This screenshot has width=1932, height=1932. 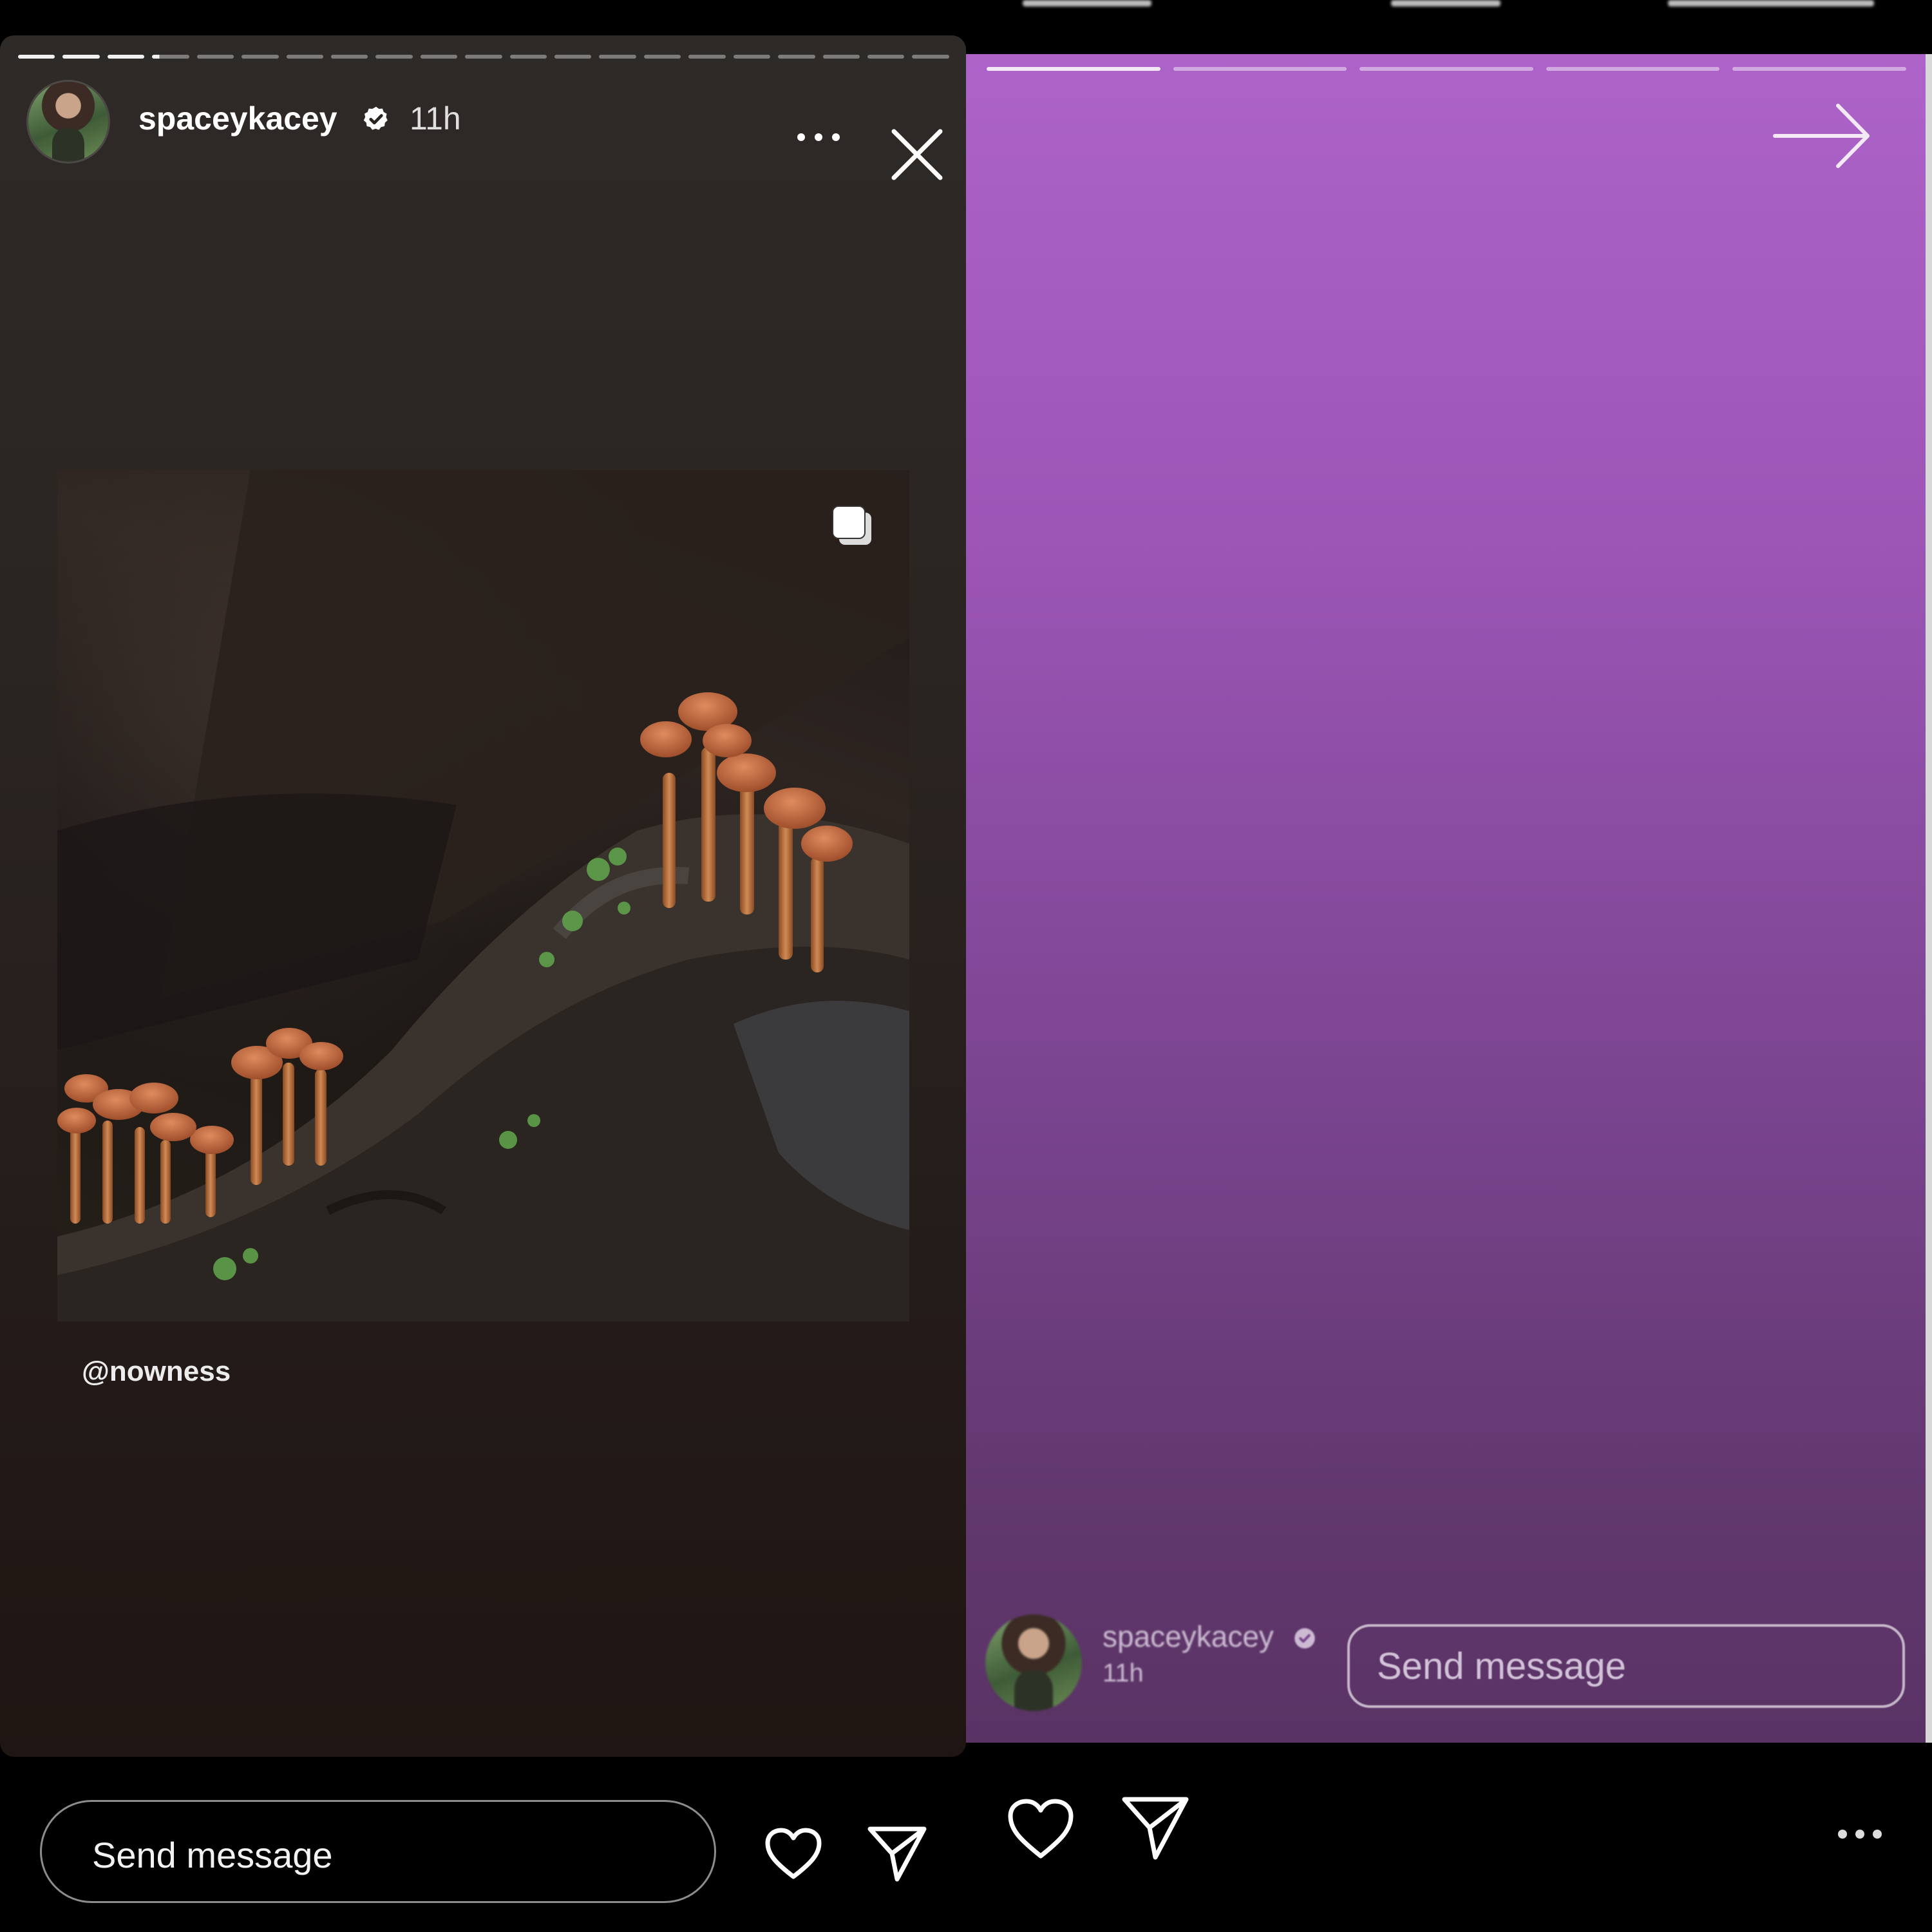 I want to click on carousel-icon, so click(x=851, y=525).